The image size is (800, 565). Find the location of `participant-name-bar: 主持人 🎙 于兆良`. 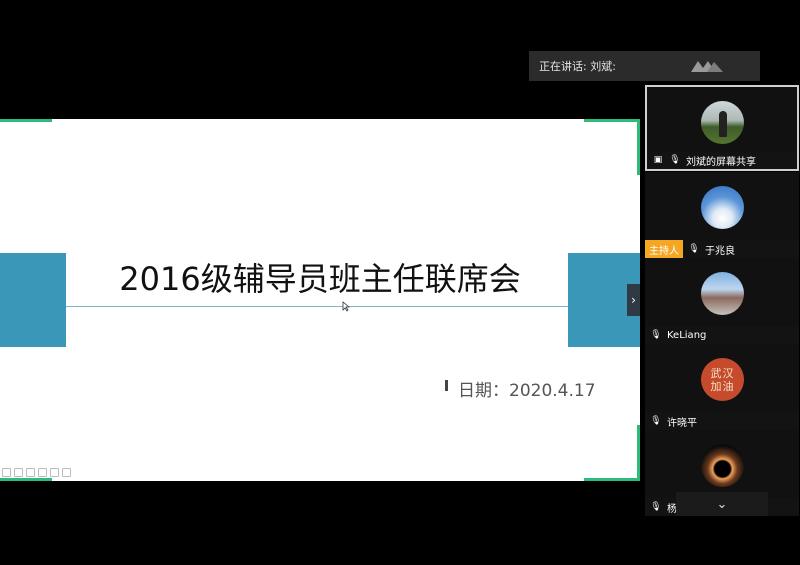

participant-name-bar: 主持人 🎙 于兆良 is located at coordinates (722, 249).